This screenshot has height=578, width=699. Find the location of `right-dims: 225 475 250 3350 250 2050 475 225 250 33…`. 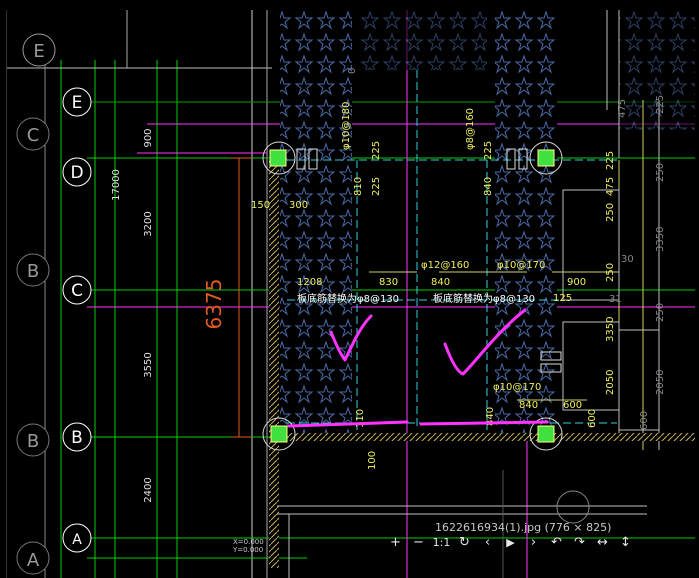

right-dims: 225 475 250 3350 250 2050 475 225 250 33… is located at coordinates (635, 262).